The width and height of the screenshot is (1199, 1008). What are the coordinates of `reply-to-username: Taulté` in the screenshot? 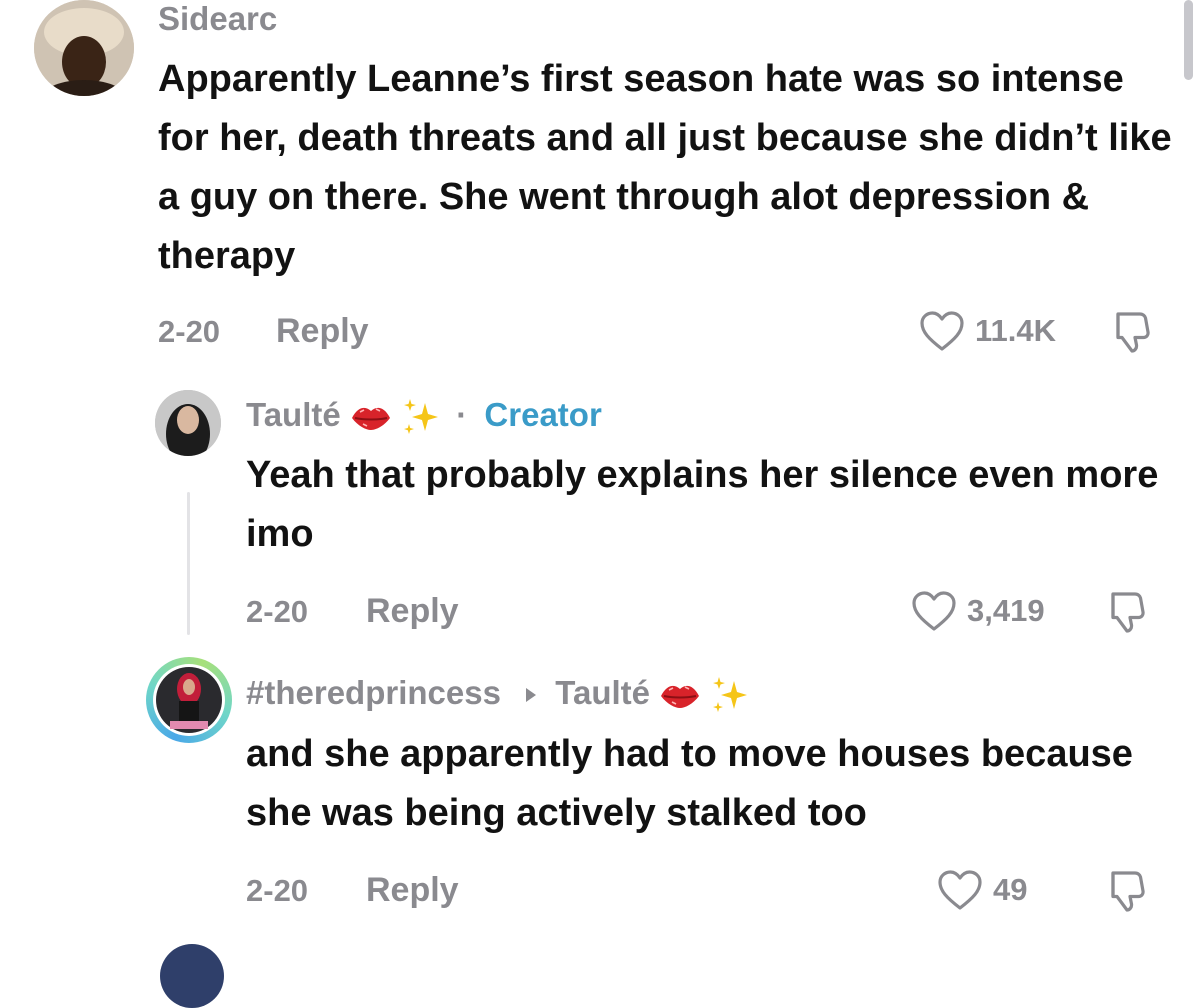 It's located at (602, 692).